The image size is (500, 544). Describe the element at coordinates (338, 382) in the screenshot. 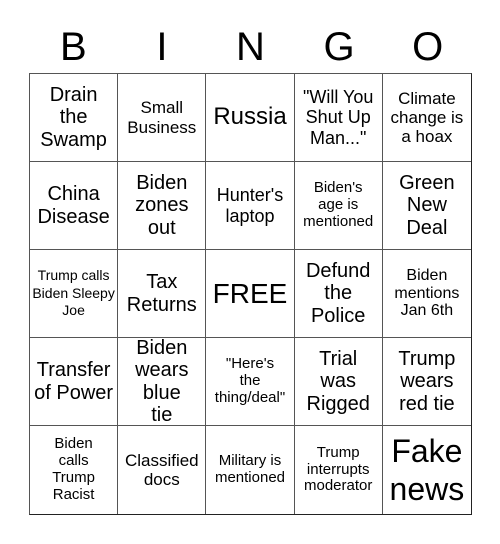

I see `bingo-cell: Trial was Rigged` at that location.